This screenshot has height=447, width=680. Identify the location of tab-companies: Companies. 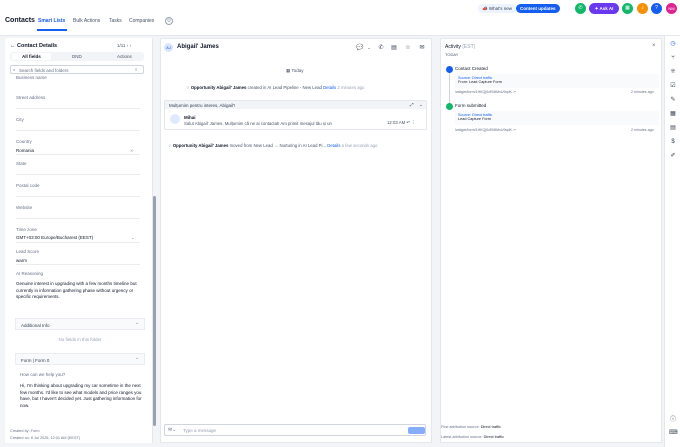
(141, 21).